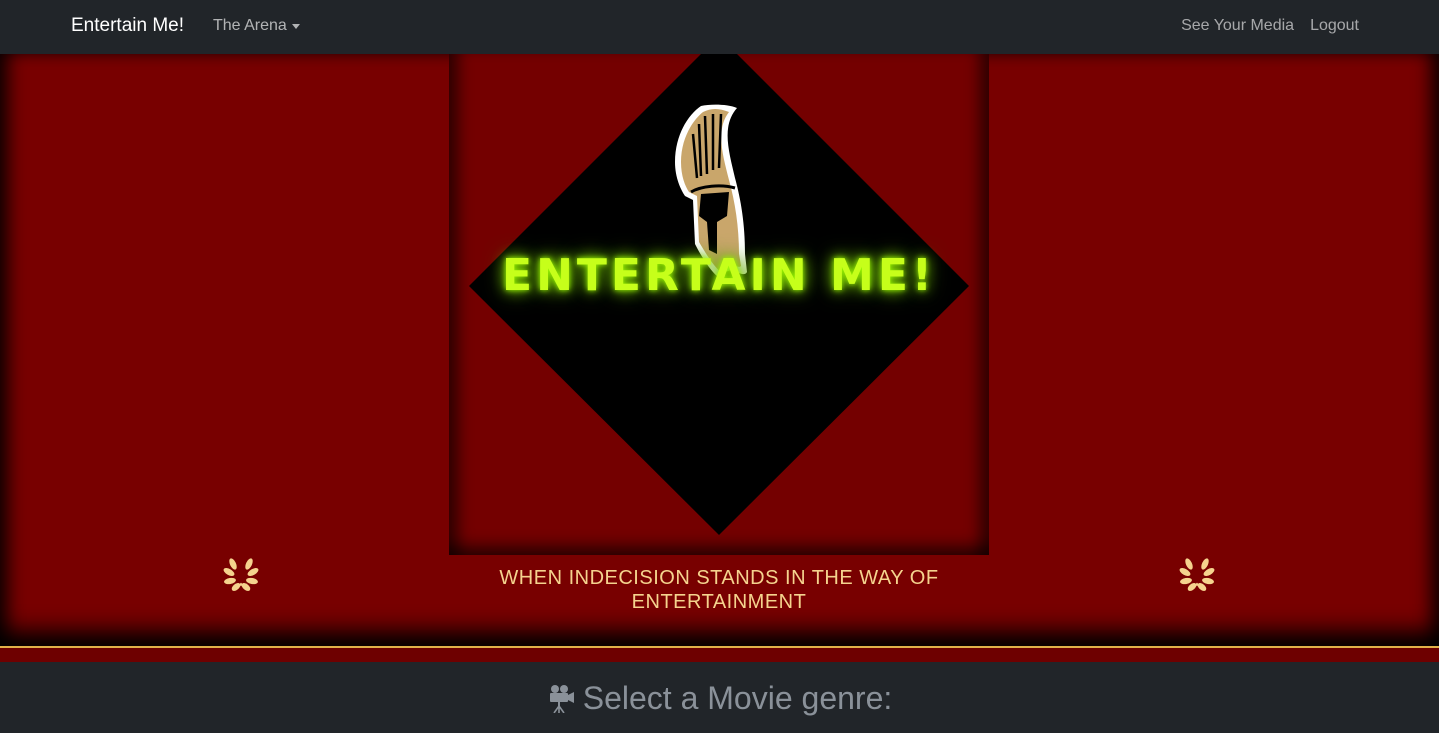  I want to click on movie-camera-icon, so click(561, 699).